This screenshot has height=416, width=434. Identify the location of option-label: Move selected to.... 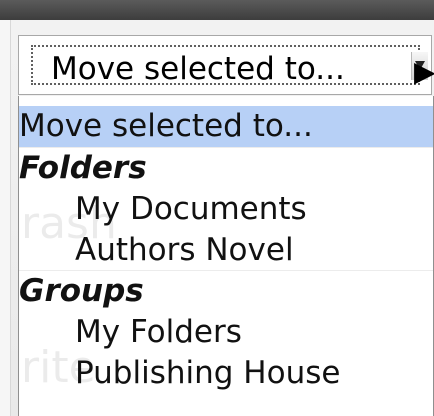
(166, 126).